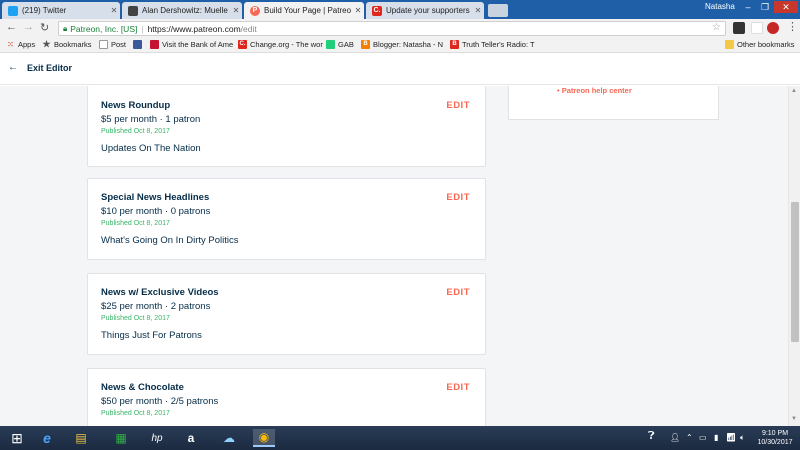 This screenshot has height=450, width=800. I want to click on bookmark-bookmarks: ★ Bookmarks, so click(67, 45).